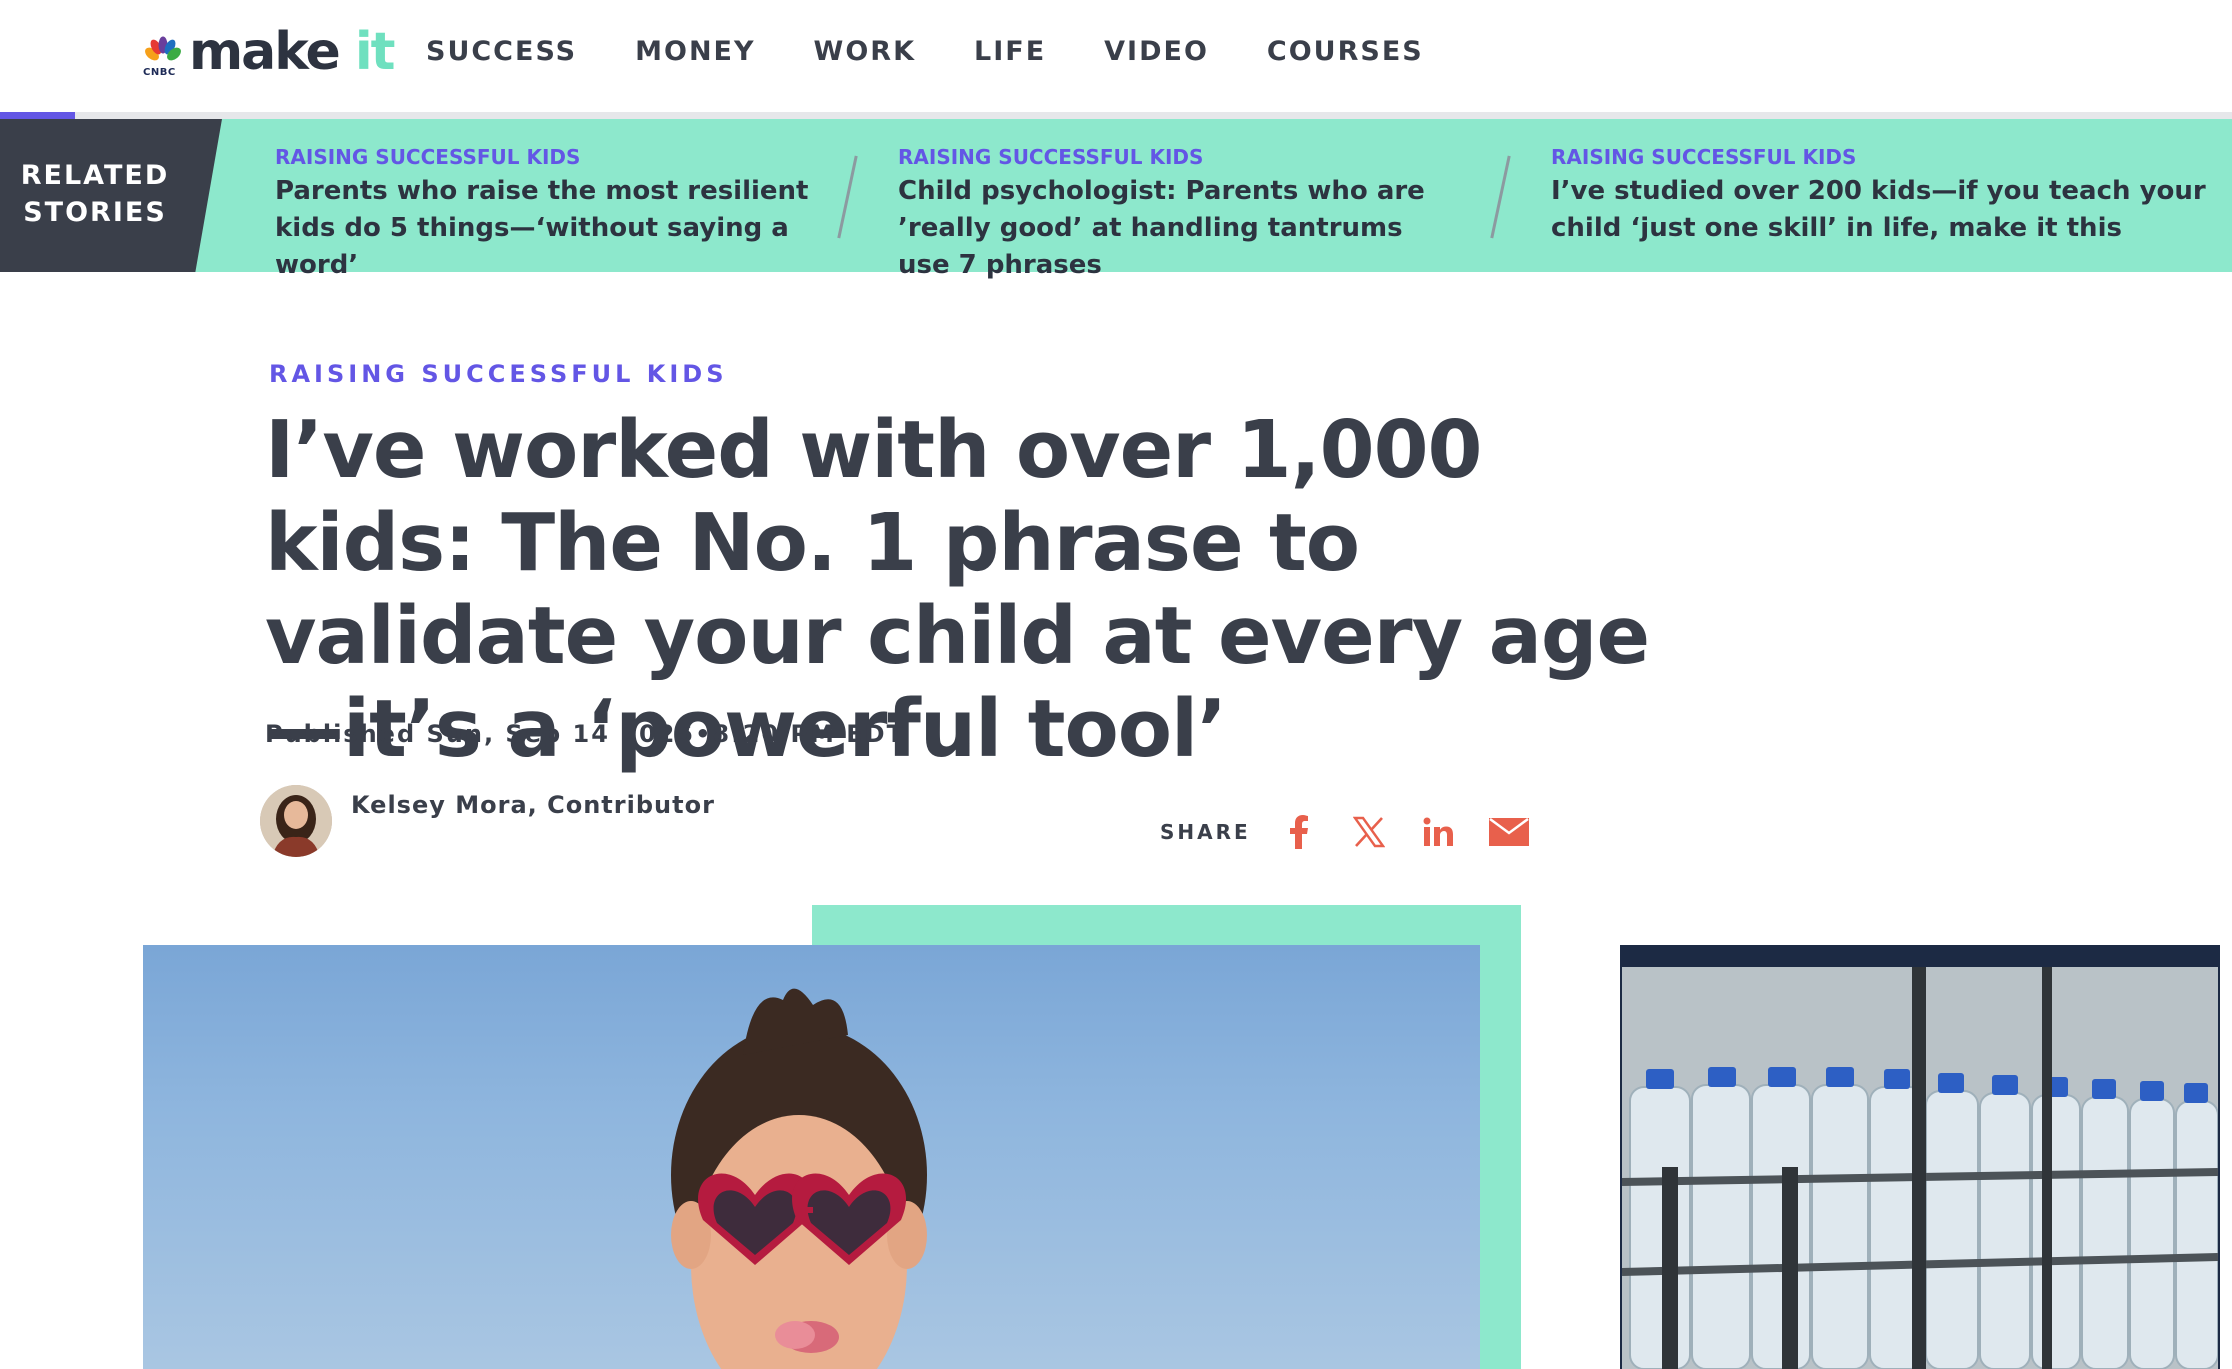 The height and width of the screenshot is (1369, 2232). I want to click on share-bar: SHARE, so click(1359, 832).